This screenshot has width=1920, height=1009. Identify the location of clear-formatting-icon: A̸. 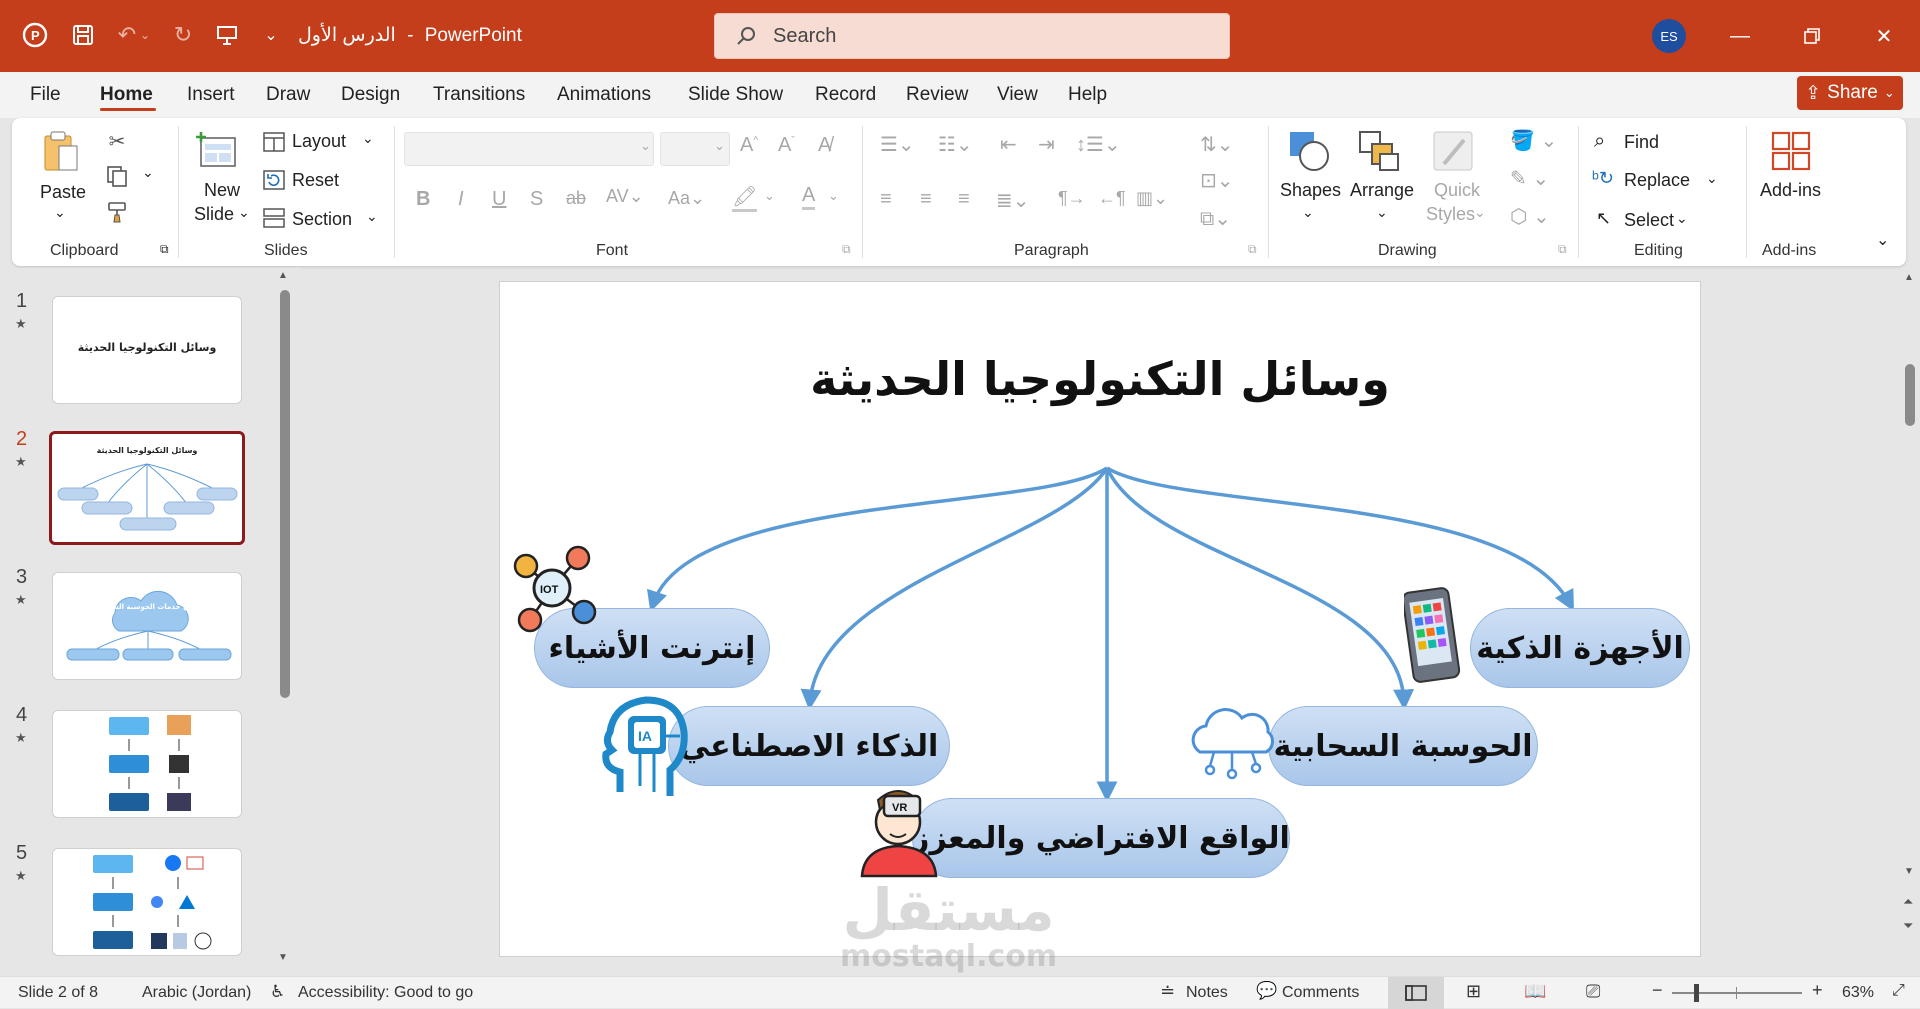
(824, 145).